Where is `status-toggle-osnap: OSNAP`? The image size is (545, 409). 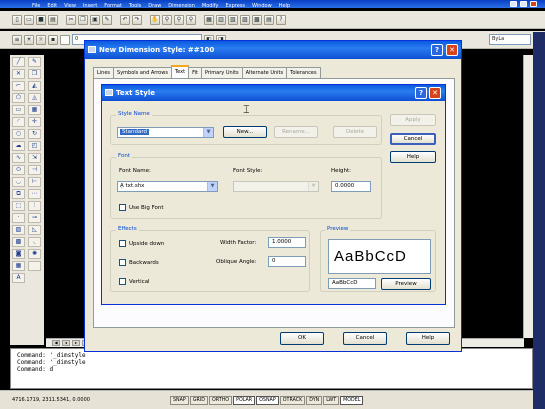
status-toggle-osnap: OSNAP is located at coordinates (267, 400).